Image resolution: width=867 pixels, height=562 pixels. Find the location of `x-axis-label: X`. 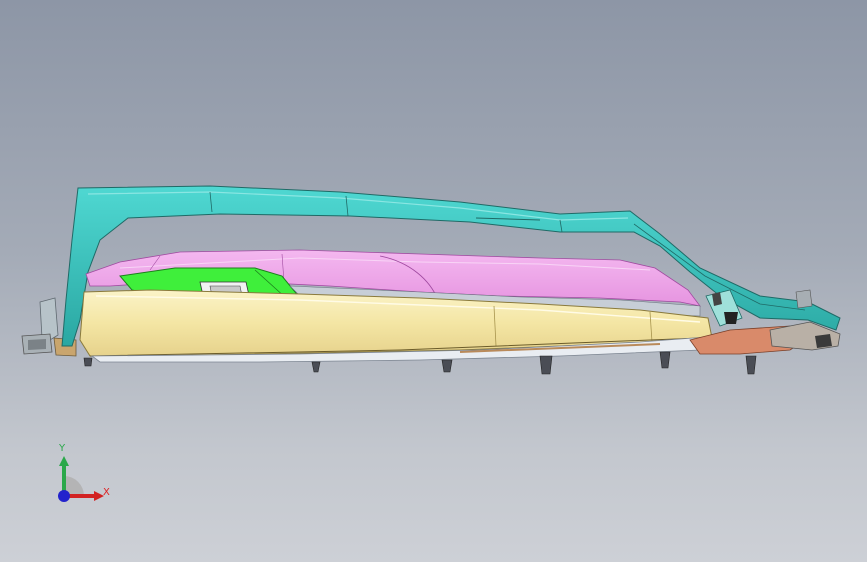

x-axis-label: X is located at coordinates (106, 492).